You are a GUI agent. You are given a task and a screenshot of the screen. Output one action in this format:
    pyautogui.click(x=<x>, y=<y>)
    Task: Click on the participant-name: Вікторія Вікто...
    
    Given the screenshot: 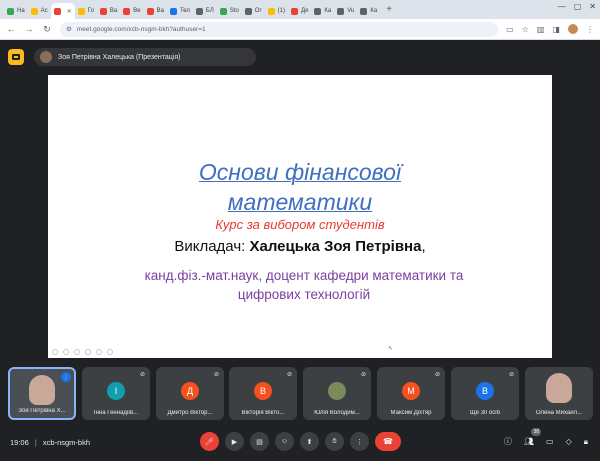 What is the action you would take?
    pyautogui.click(x=263, y=413)
    